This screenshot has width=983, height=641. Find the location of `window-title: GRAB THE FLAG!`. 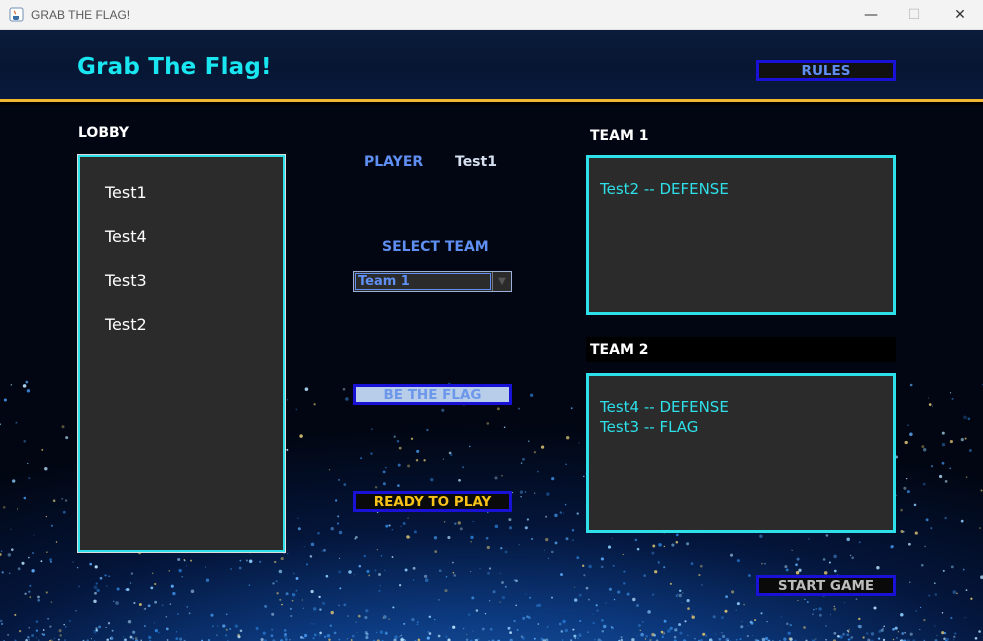

window-title: GRAB THE FLAG! is located at coordinates (81, 15).